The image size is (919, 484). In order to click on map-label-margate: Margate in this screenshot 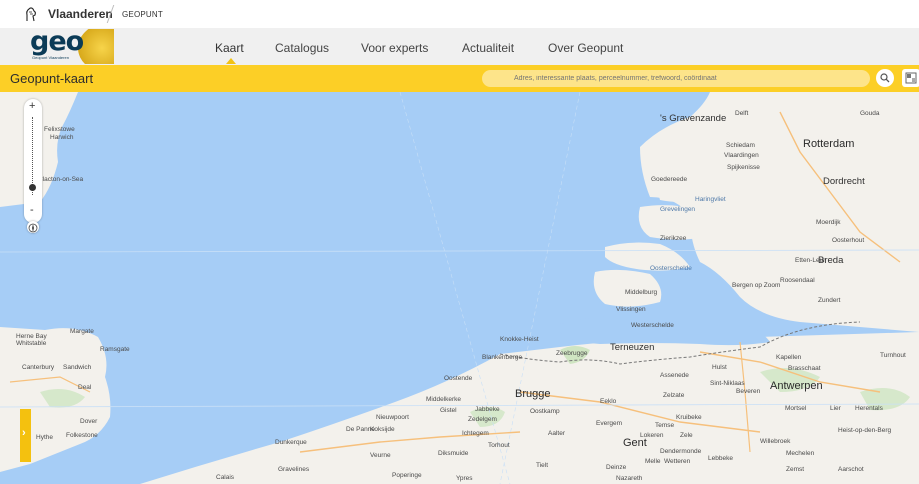, I will do `click(82, 331)`.